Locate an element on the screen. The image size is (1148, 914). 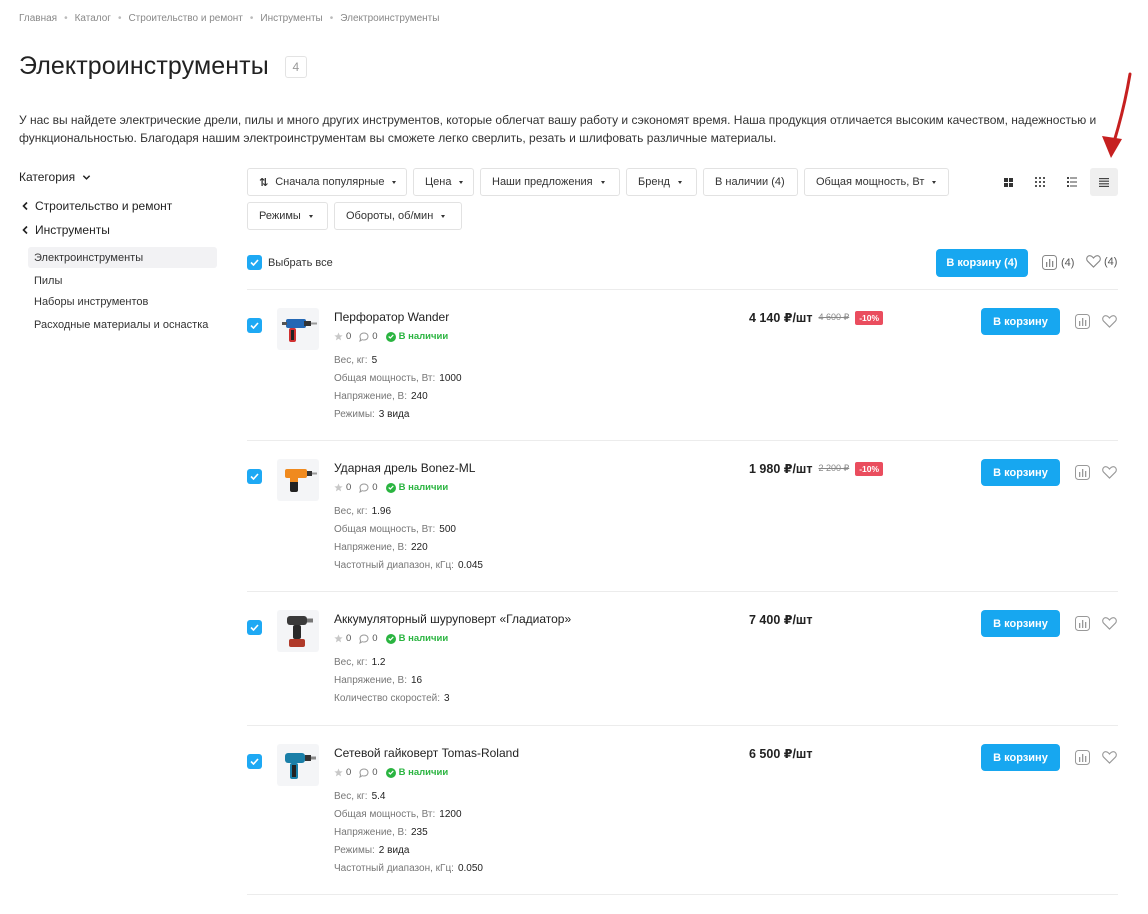
breadcrumb-tools: Инструменты is located at coordinates (291, 18).